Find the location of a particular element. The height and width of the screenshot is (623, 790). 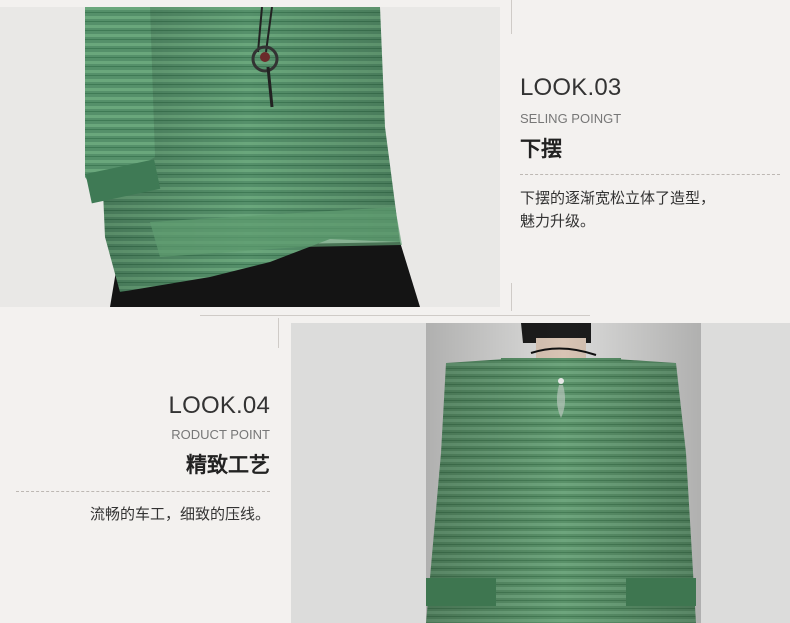

look04-dashed-divider is located at coordinates (143, 491).